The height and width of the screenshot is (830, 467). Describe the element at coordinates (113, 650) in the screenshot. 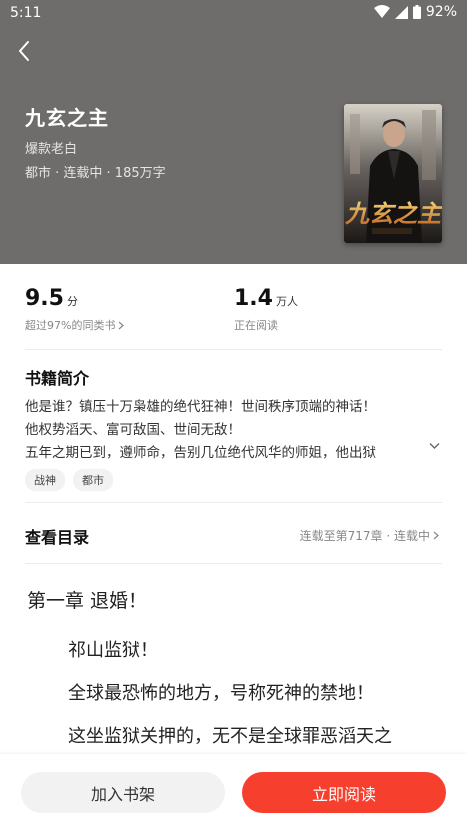

I see `chapter-paragraph: 祁山监狱！` at that location.